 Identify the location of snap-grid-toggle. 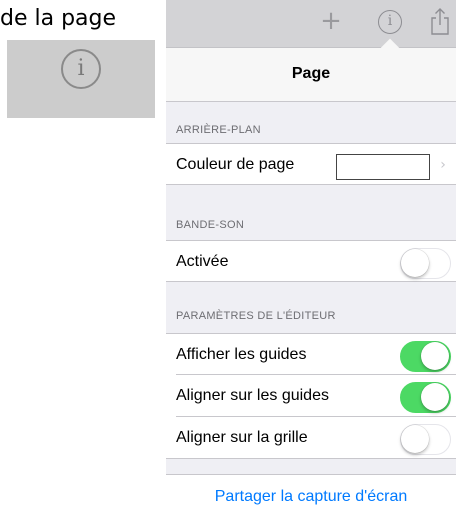
(425, 439).